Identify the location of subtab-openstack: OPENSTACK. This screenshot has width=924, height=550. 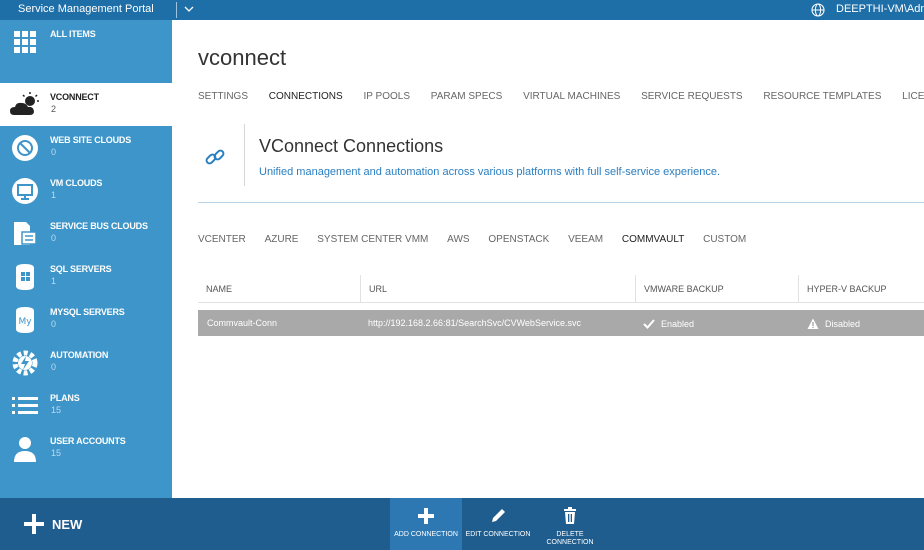
(518, 239).